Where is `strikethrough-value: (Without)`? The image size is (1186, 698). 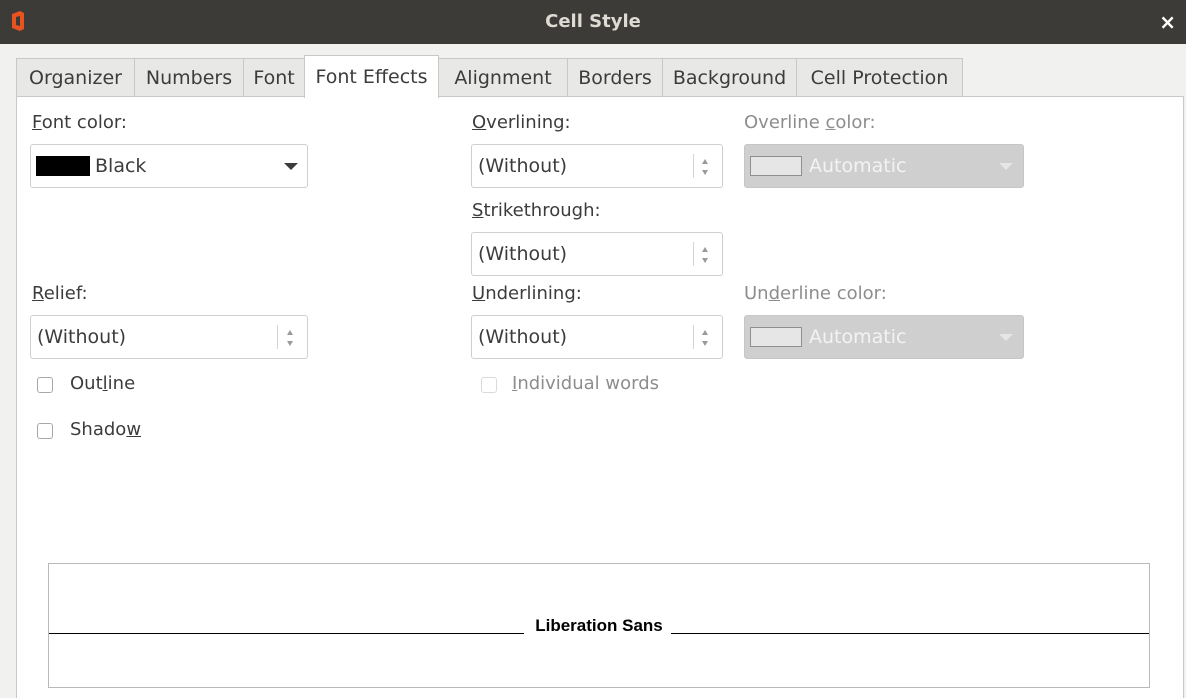
strikethrough-value: (Without) is located at coordinates (523, 254).